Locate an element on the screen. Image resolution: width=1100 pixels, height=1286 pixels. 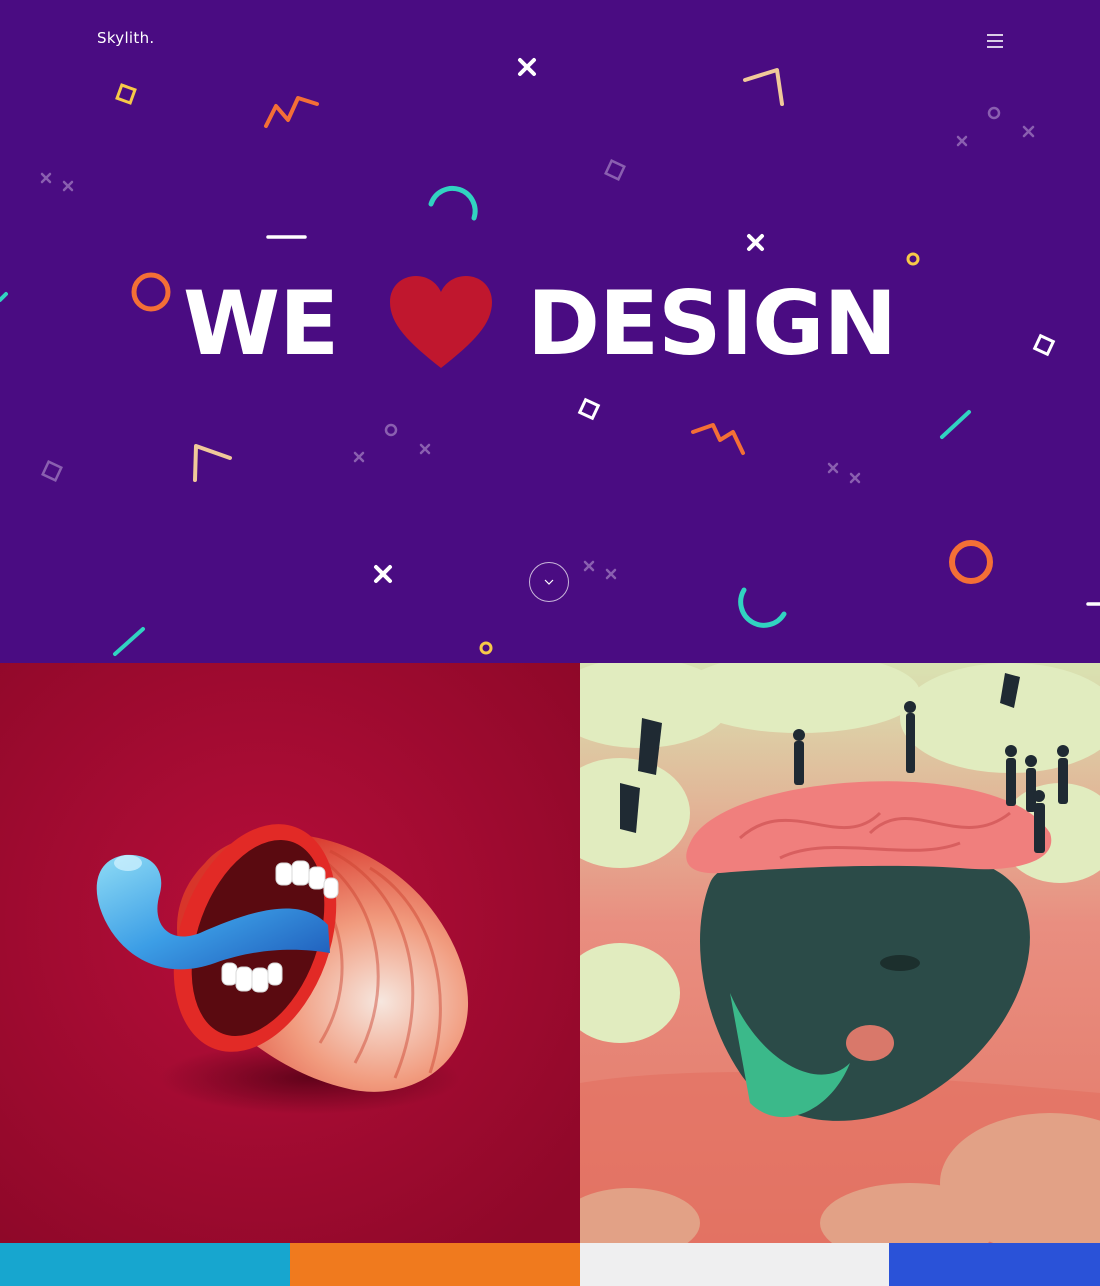
headline-word-design: DESIGN is located at coordinates (712, 323).